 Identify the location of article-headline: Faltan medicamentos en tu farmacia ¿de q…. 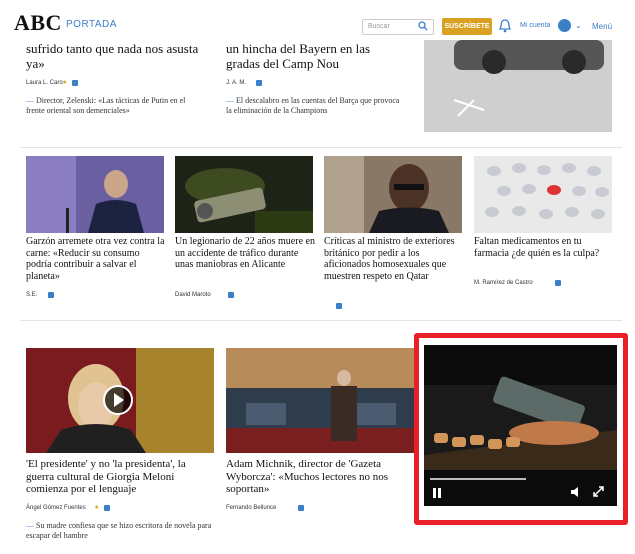
(544, 247).